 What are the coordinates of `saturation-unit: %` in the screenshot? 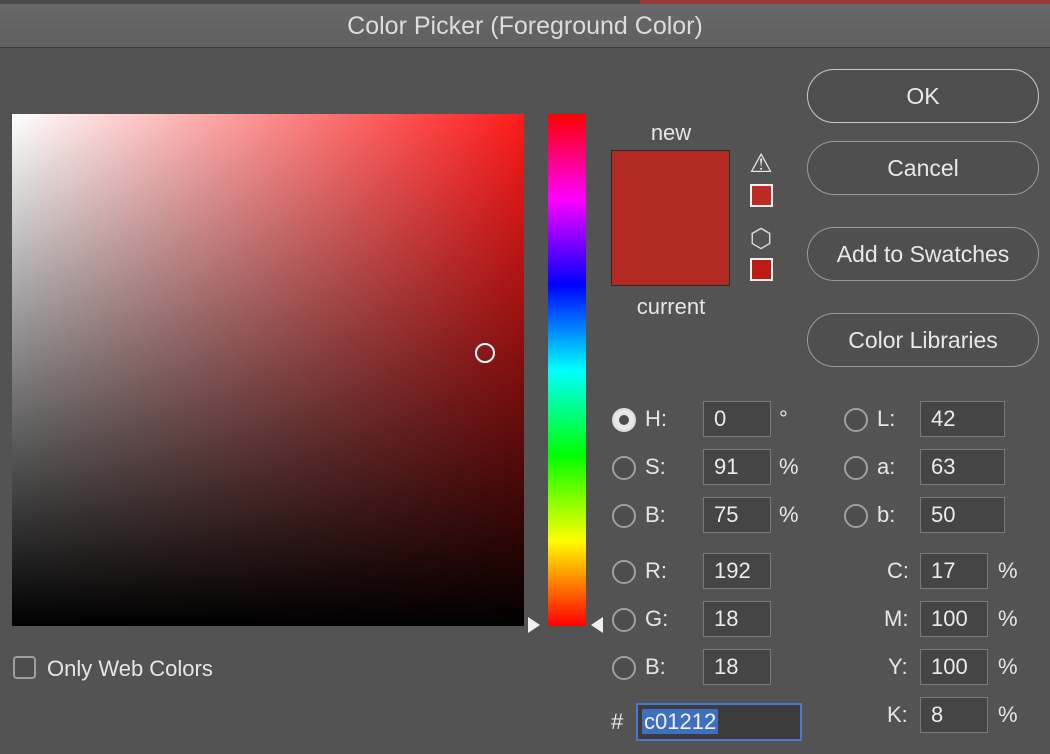 It's located at (789, 466).